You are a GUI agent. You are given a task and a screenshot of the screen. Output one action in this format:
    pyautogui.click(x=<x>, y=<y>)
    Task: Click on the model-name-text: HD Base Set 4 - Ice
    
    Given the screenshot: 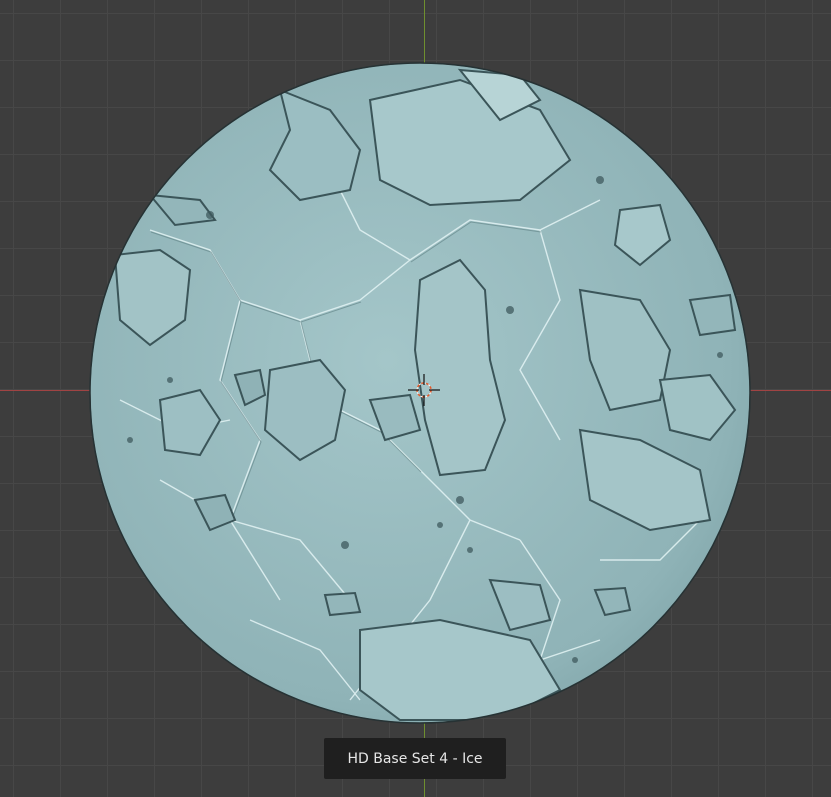 What is the action you would take?
    pyautogui.click(x=415, y=758)
    